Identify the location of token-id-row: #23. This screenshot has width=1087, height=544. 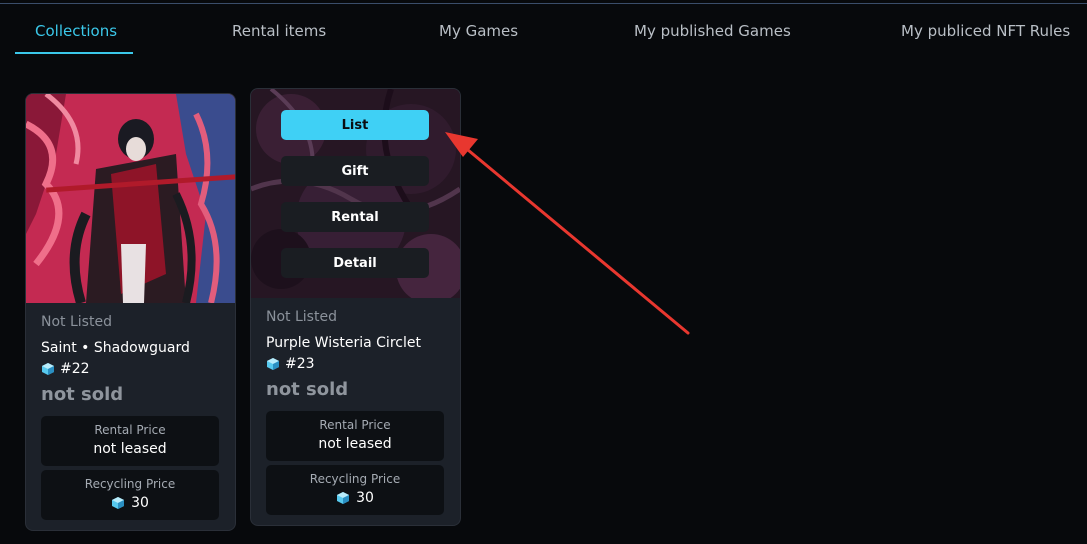
(290, 364).